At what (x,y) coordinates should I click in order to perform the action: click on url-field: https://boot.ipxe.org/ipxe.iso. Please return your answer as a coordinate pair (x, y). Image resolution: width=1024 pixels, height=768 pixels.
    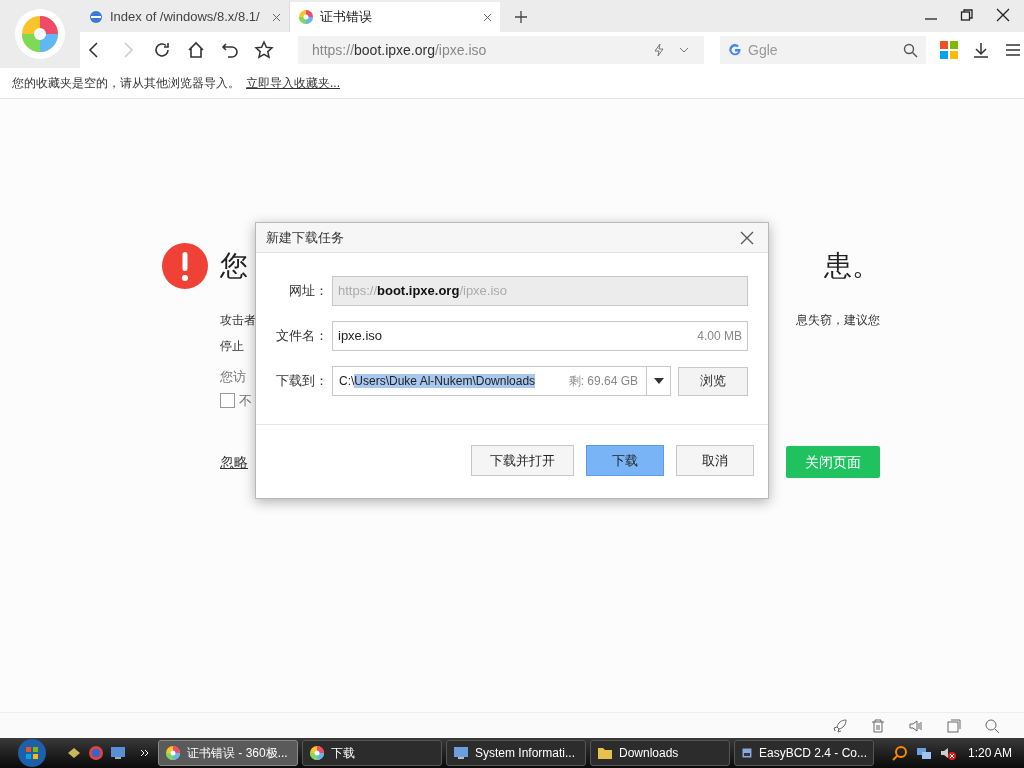
    Looking at the image, I should click on (540, 291).